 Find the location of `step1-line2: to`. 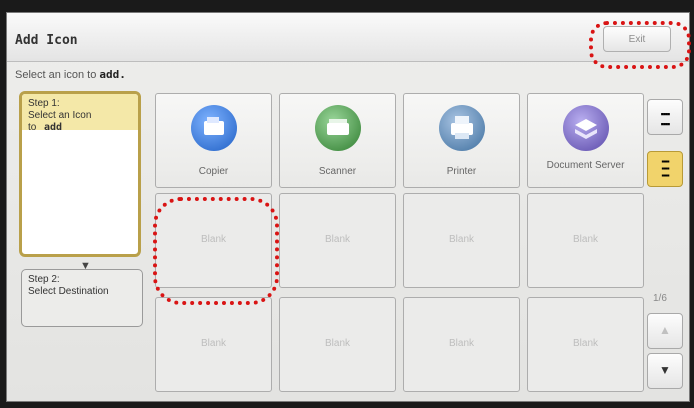

step1-line2: to is located at coordinates (32, 127).